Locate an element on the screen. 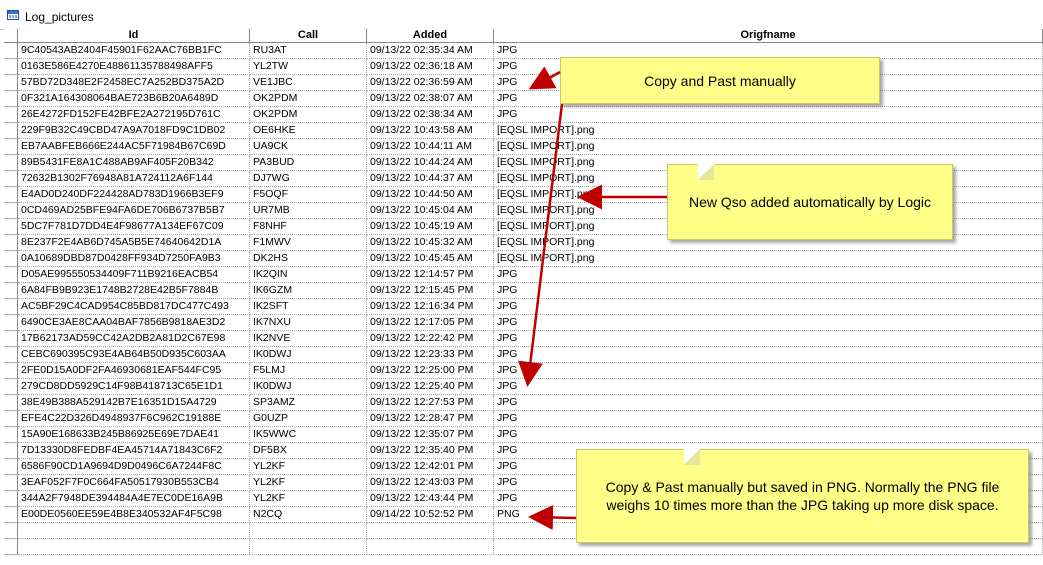 This screenshot has width=1043, height=565. cell-added: 09/13/22 12:14:57 PM is located at coordinates (430, 275).